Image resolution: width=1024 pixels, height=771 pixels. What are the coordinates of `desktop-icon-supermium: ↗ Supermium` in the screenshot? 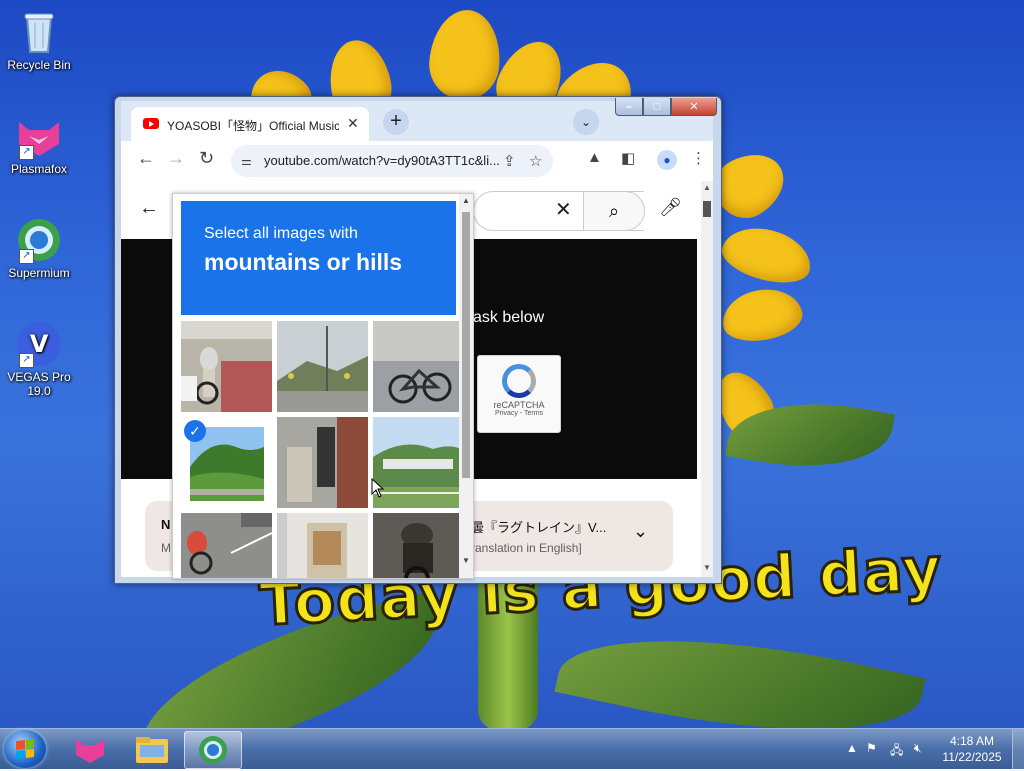 It's located at (39, 248).